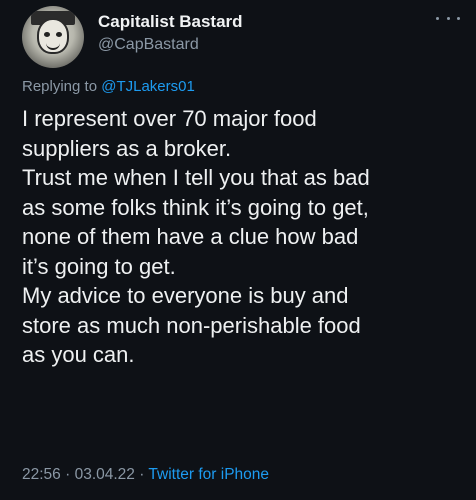 Image resolution: width=476 pixels, height=500 pixels. What do you see at coordinates (190, 236) in the screenshot?
I see `tweet-line: none of them have a clue how bad` at bounding box center [190, 236].